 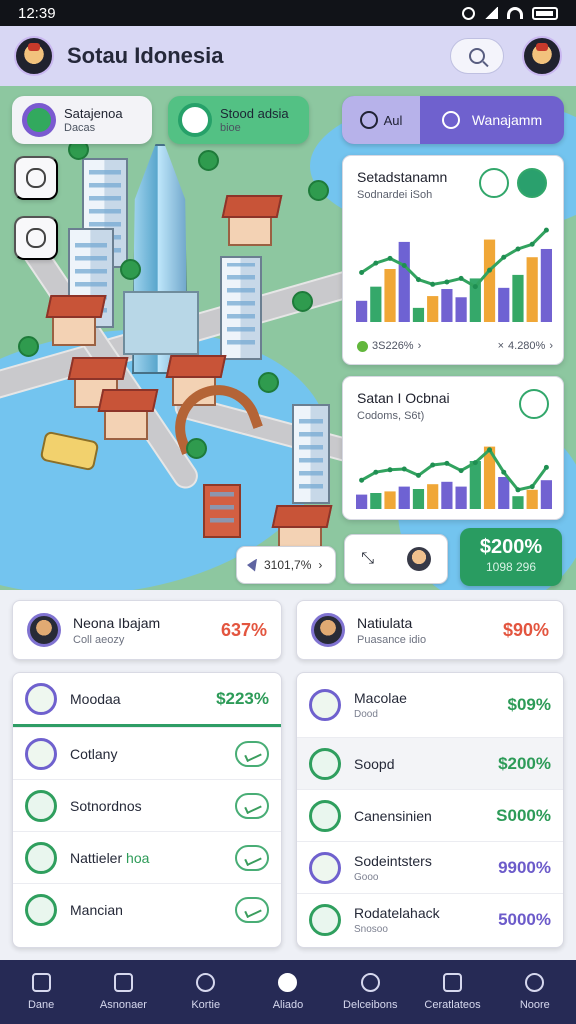 What do you see at coordinates (430, 763) in the screenshot?
I see `list-item: Soopd $200%` at bounding box center [430, 763].